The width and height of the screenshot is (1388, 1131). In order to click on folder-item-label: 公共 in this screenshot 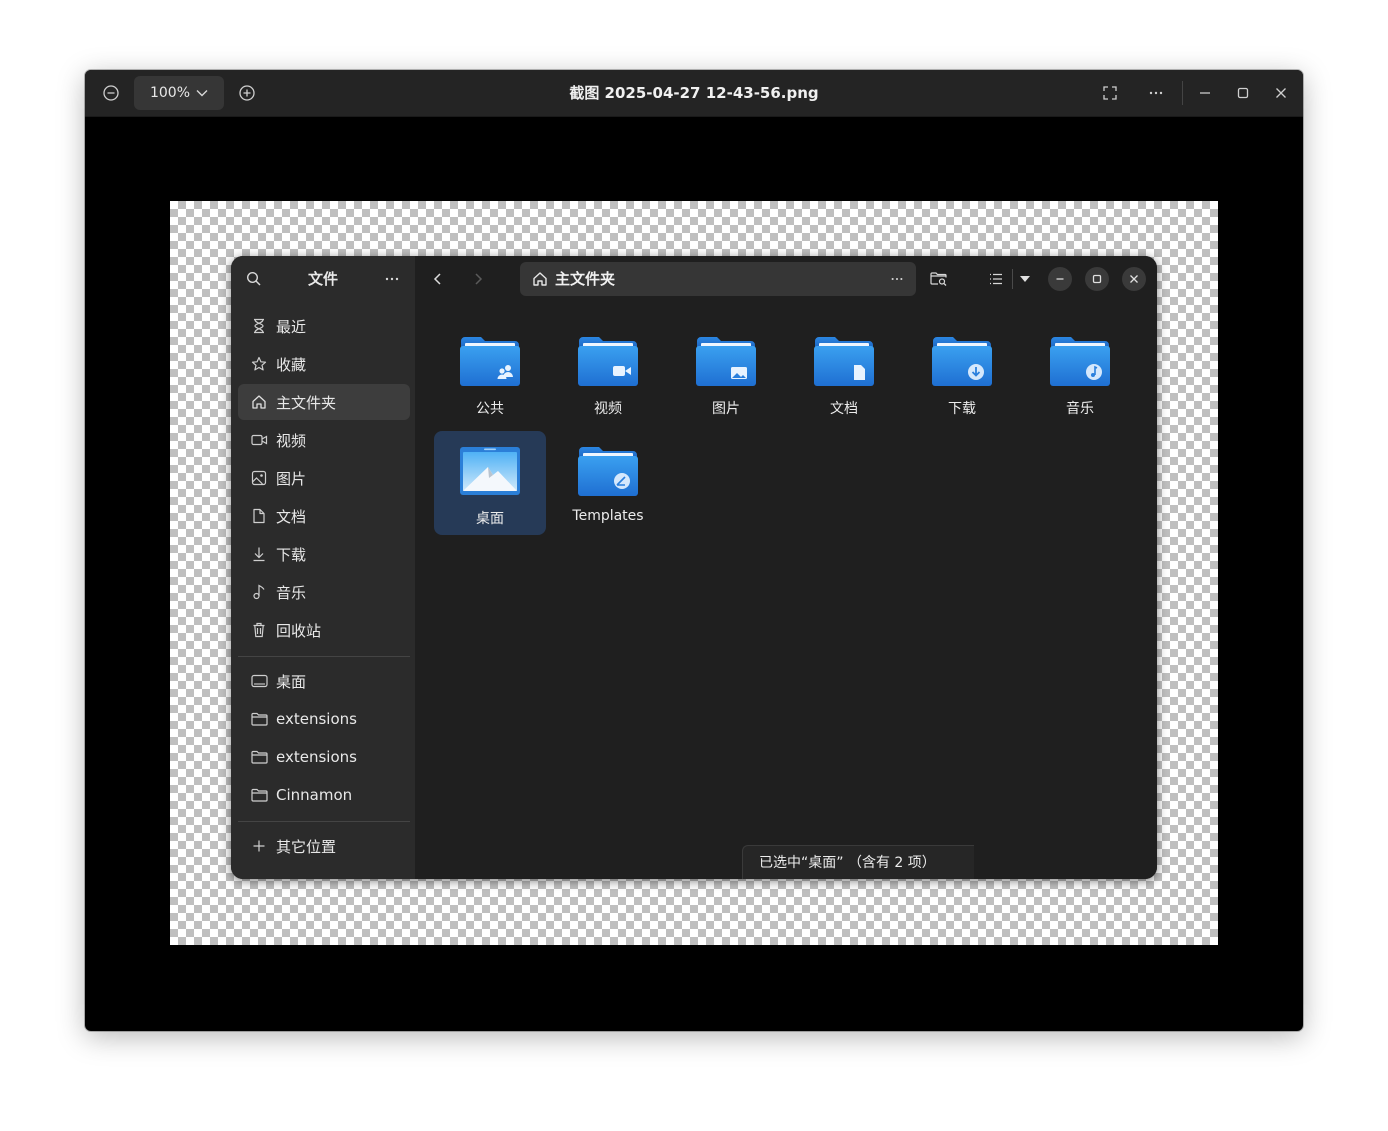, I will do `click(490, 409)`.